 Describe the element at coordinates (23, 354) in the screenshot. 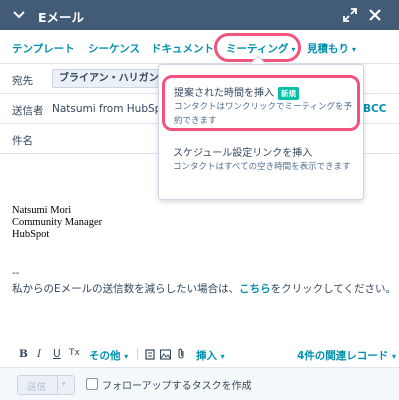

I see `bold-button: B` at that location.